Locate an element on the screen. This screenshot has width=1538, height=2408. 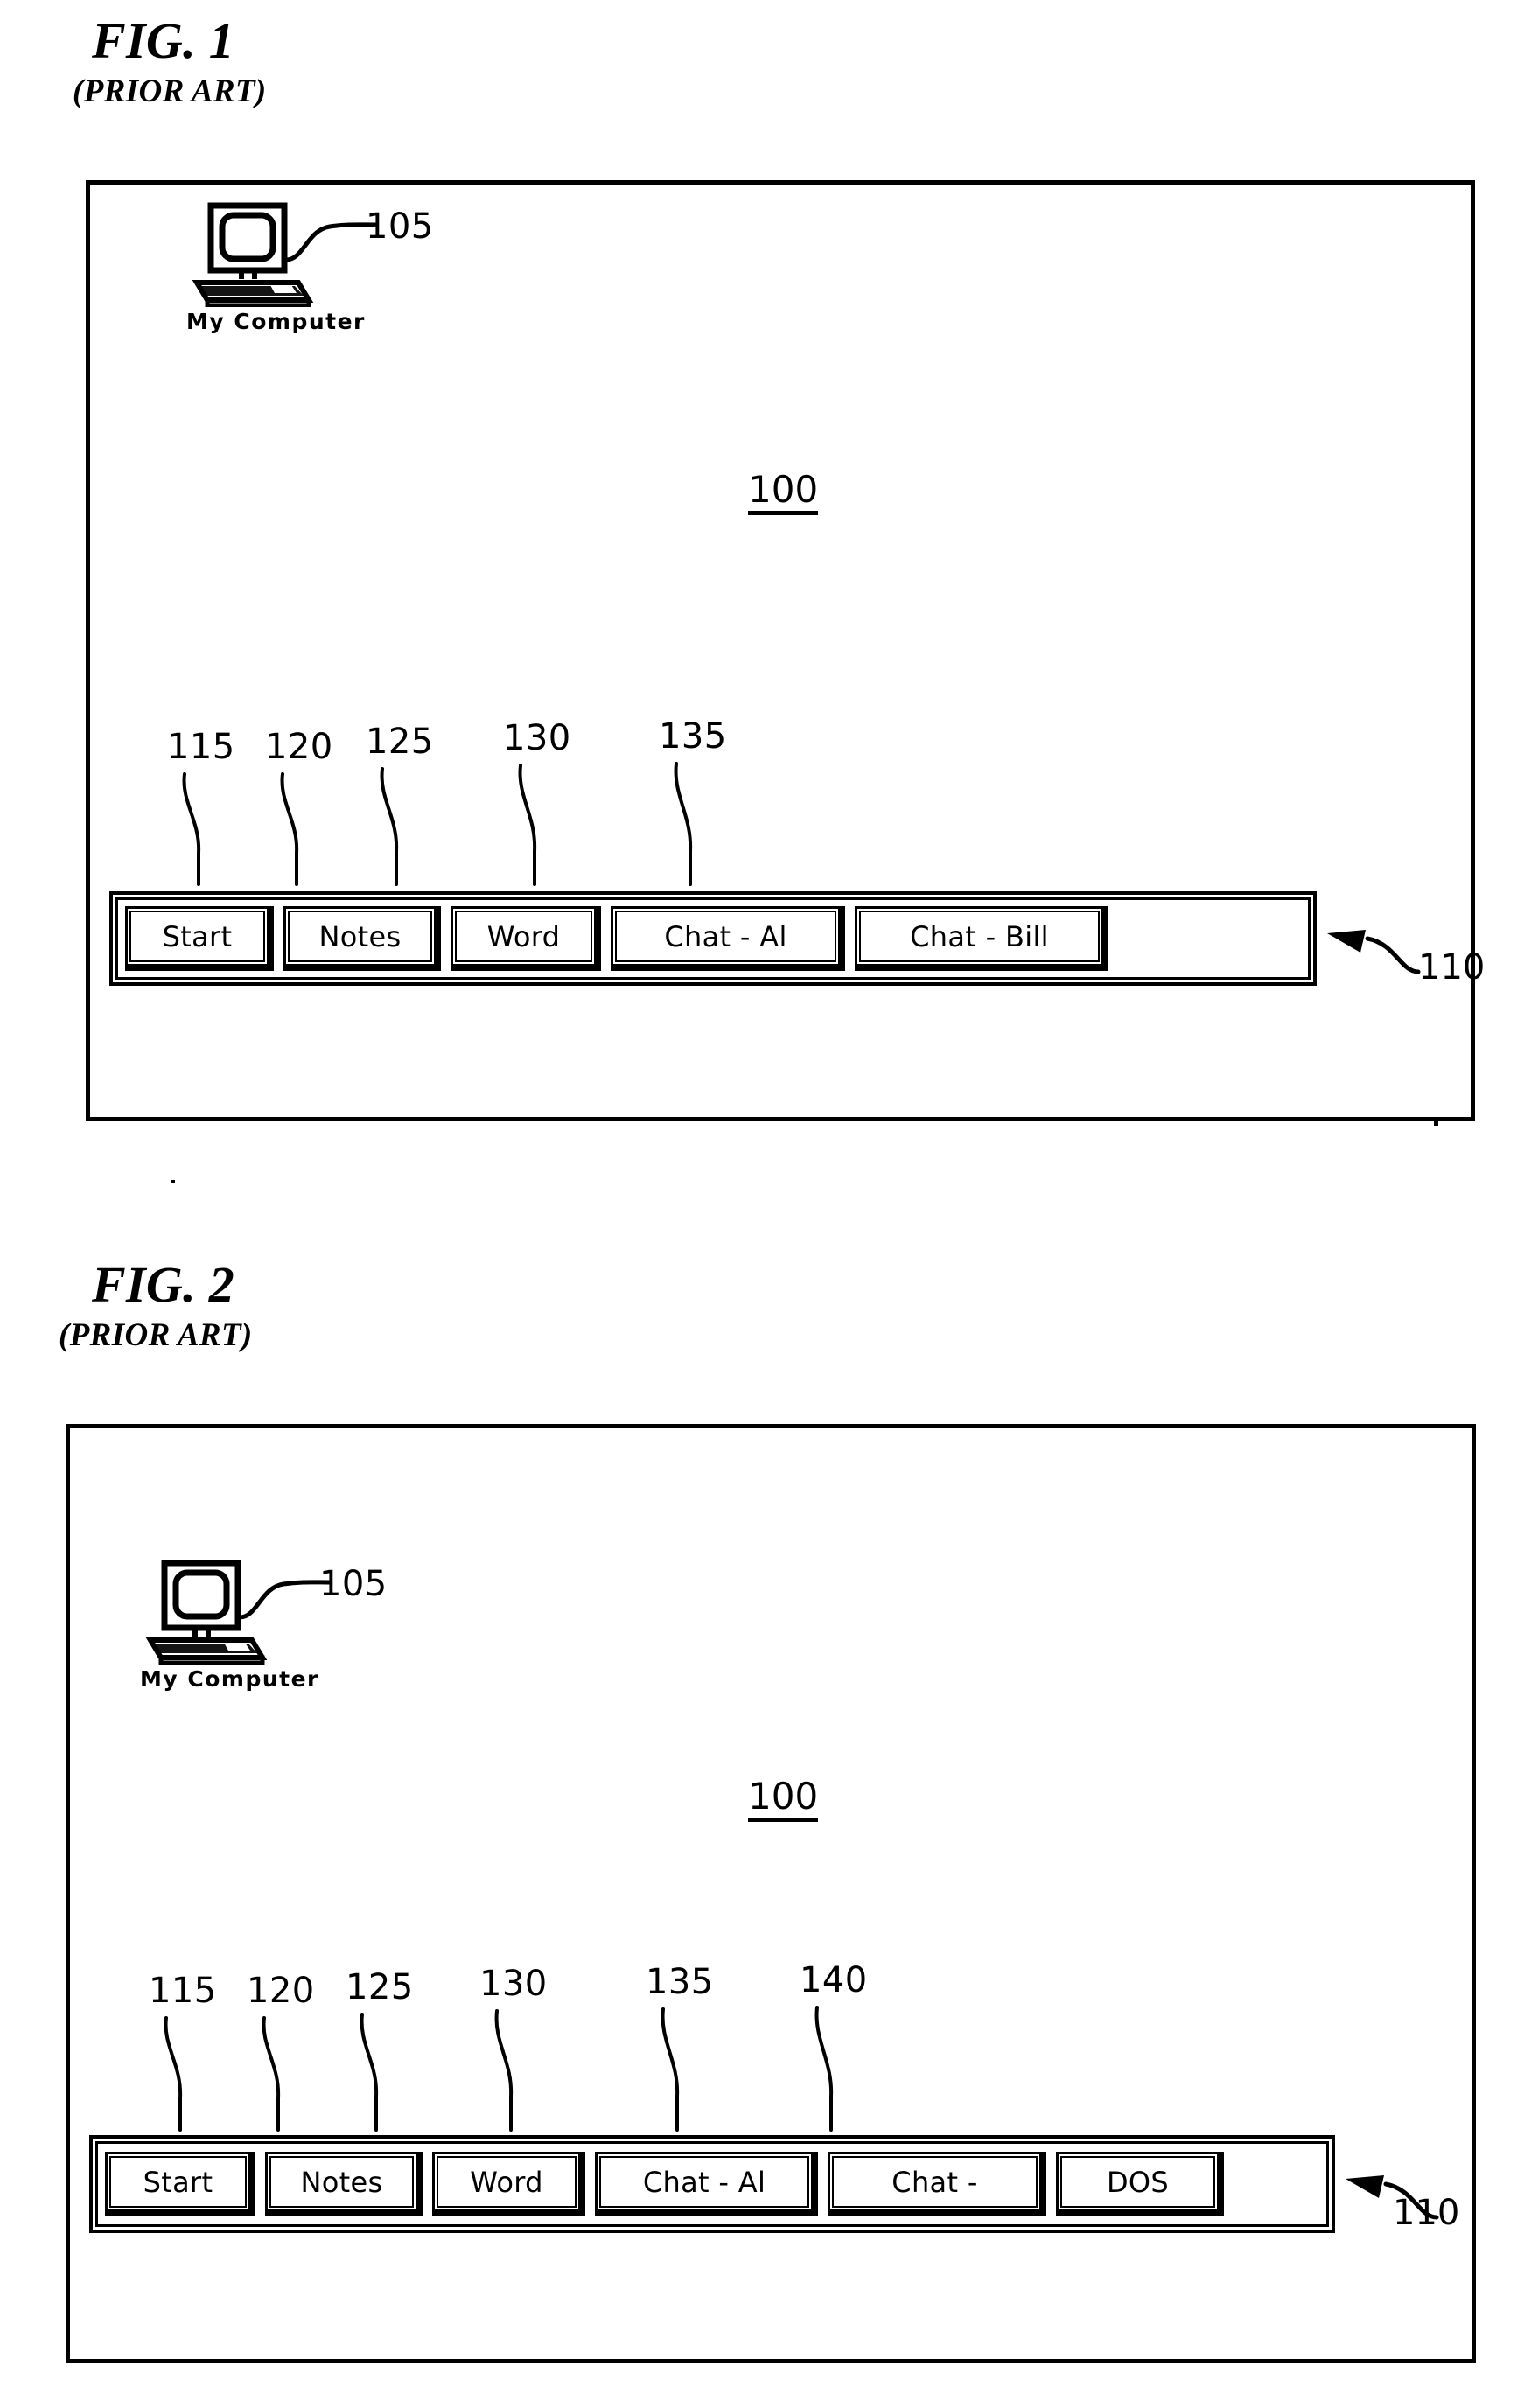
taskbar-inner-frame: Start Notes Word Chat - Al Chat - Bill is located at coordinates (713, 939).